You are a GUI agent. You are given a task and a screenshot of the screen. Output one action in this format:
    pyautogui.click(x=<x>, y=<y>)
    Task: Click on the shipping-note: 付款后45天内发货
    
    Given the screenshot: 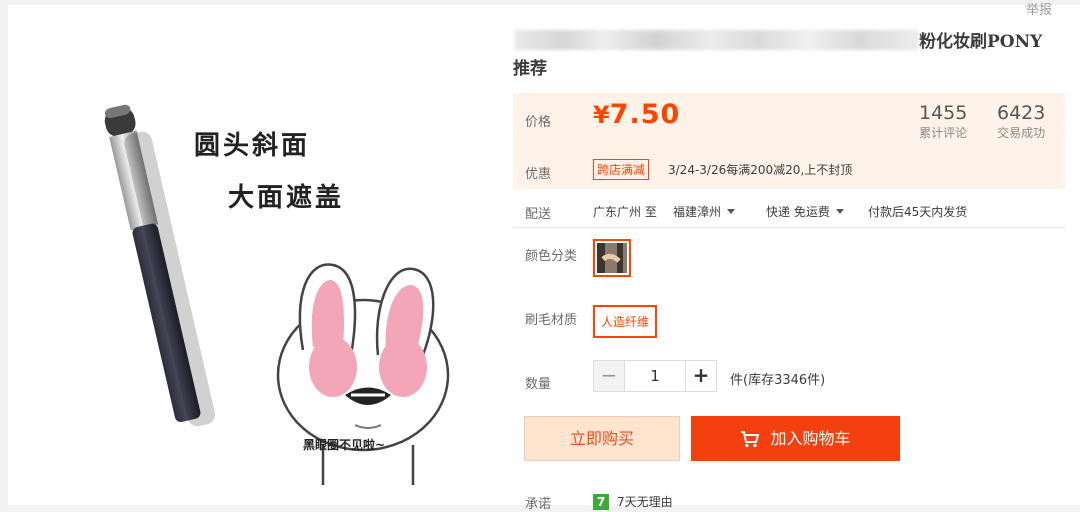 What is the action you would take?
    pyautogui.click(x=918, y=212)
    